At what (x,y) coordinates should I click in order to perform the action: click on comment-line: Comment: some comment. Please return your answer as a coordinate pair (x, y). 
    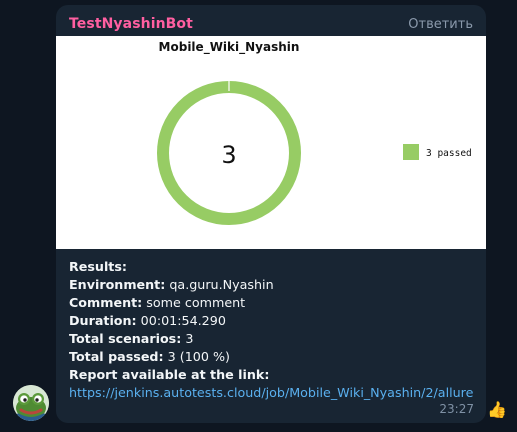
    Looking at the image, I should click on (272, 303).